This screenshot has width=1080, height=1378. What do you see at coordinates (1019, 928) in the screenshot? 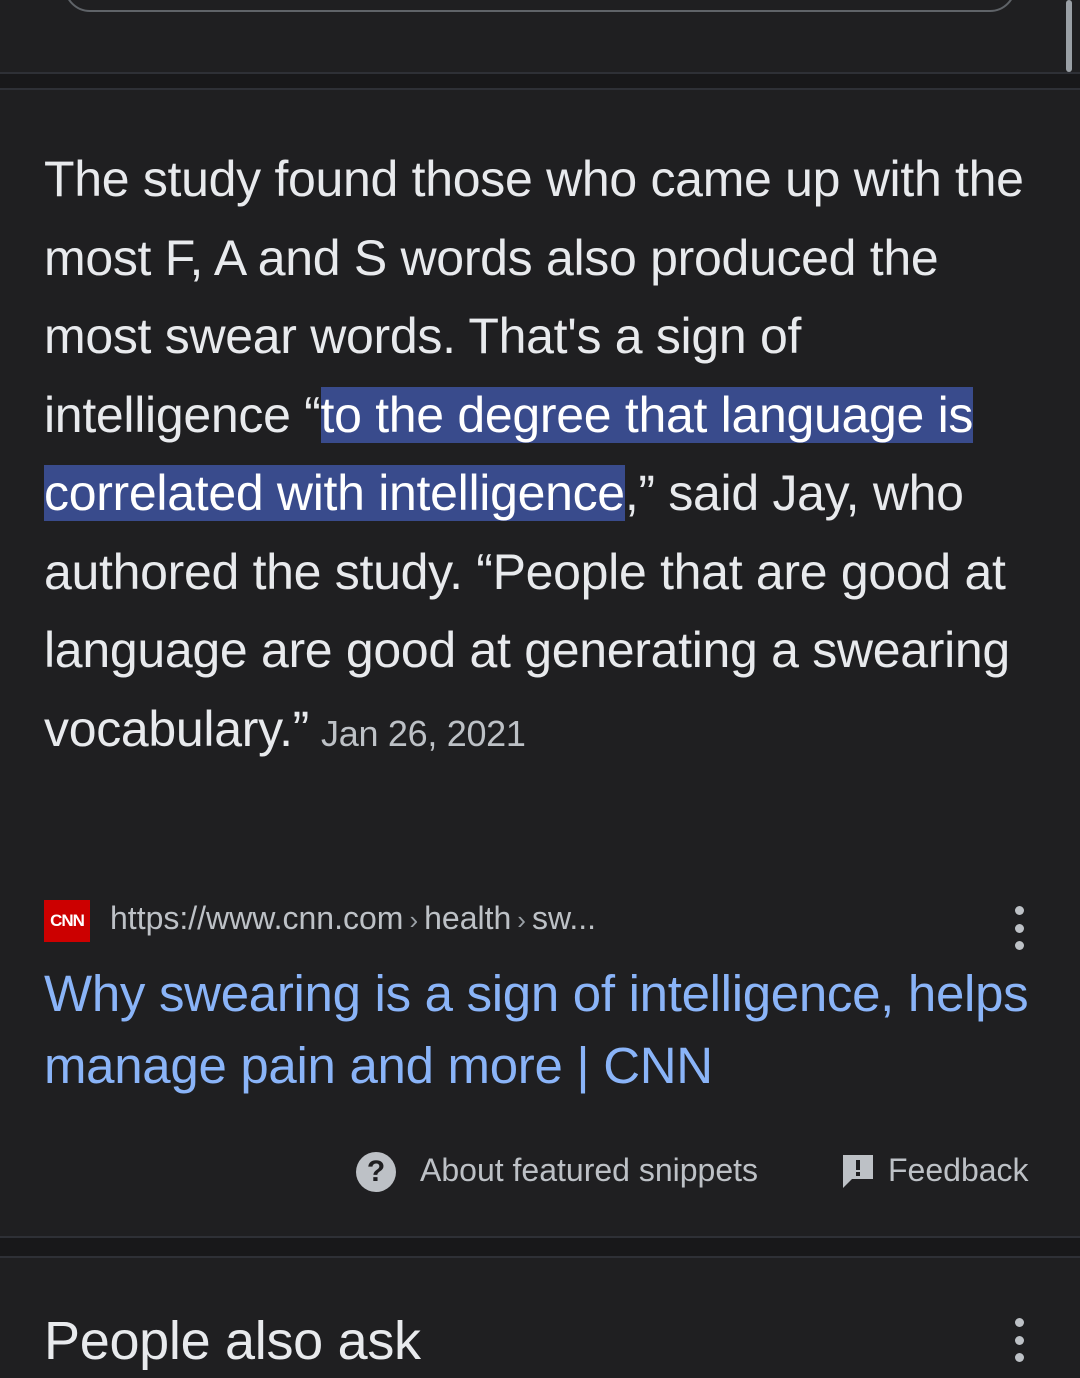
I see `result-more-options-icon` at bounding box center [1019, 928].